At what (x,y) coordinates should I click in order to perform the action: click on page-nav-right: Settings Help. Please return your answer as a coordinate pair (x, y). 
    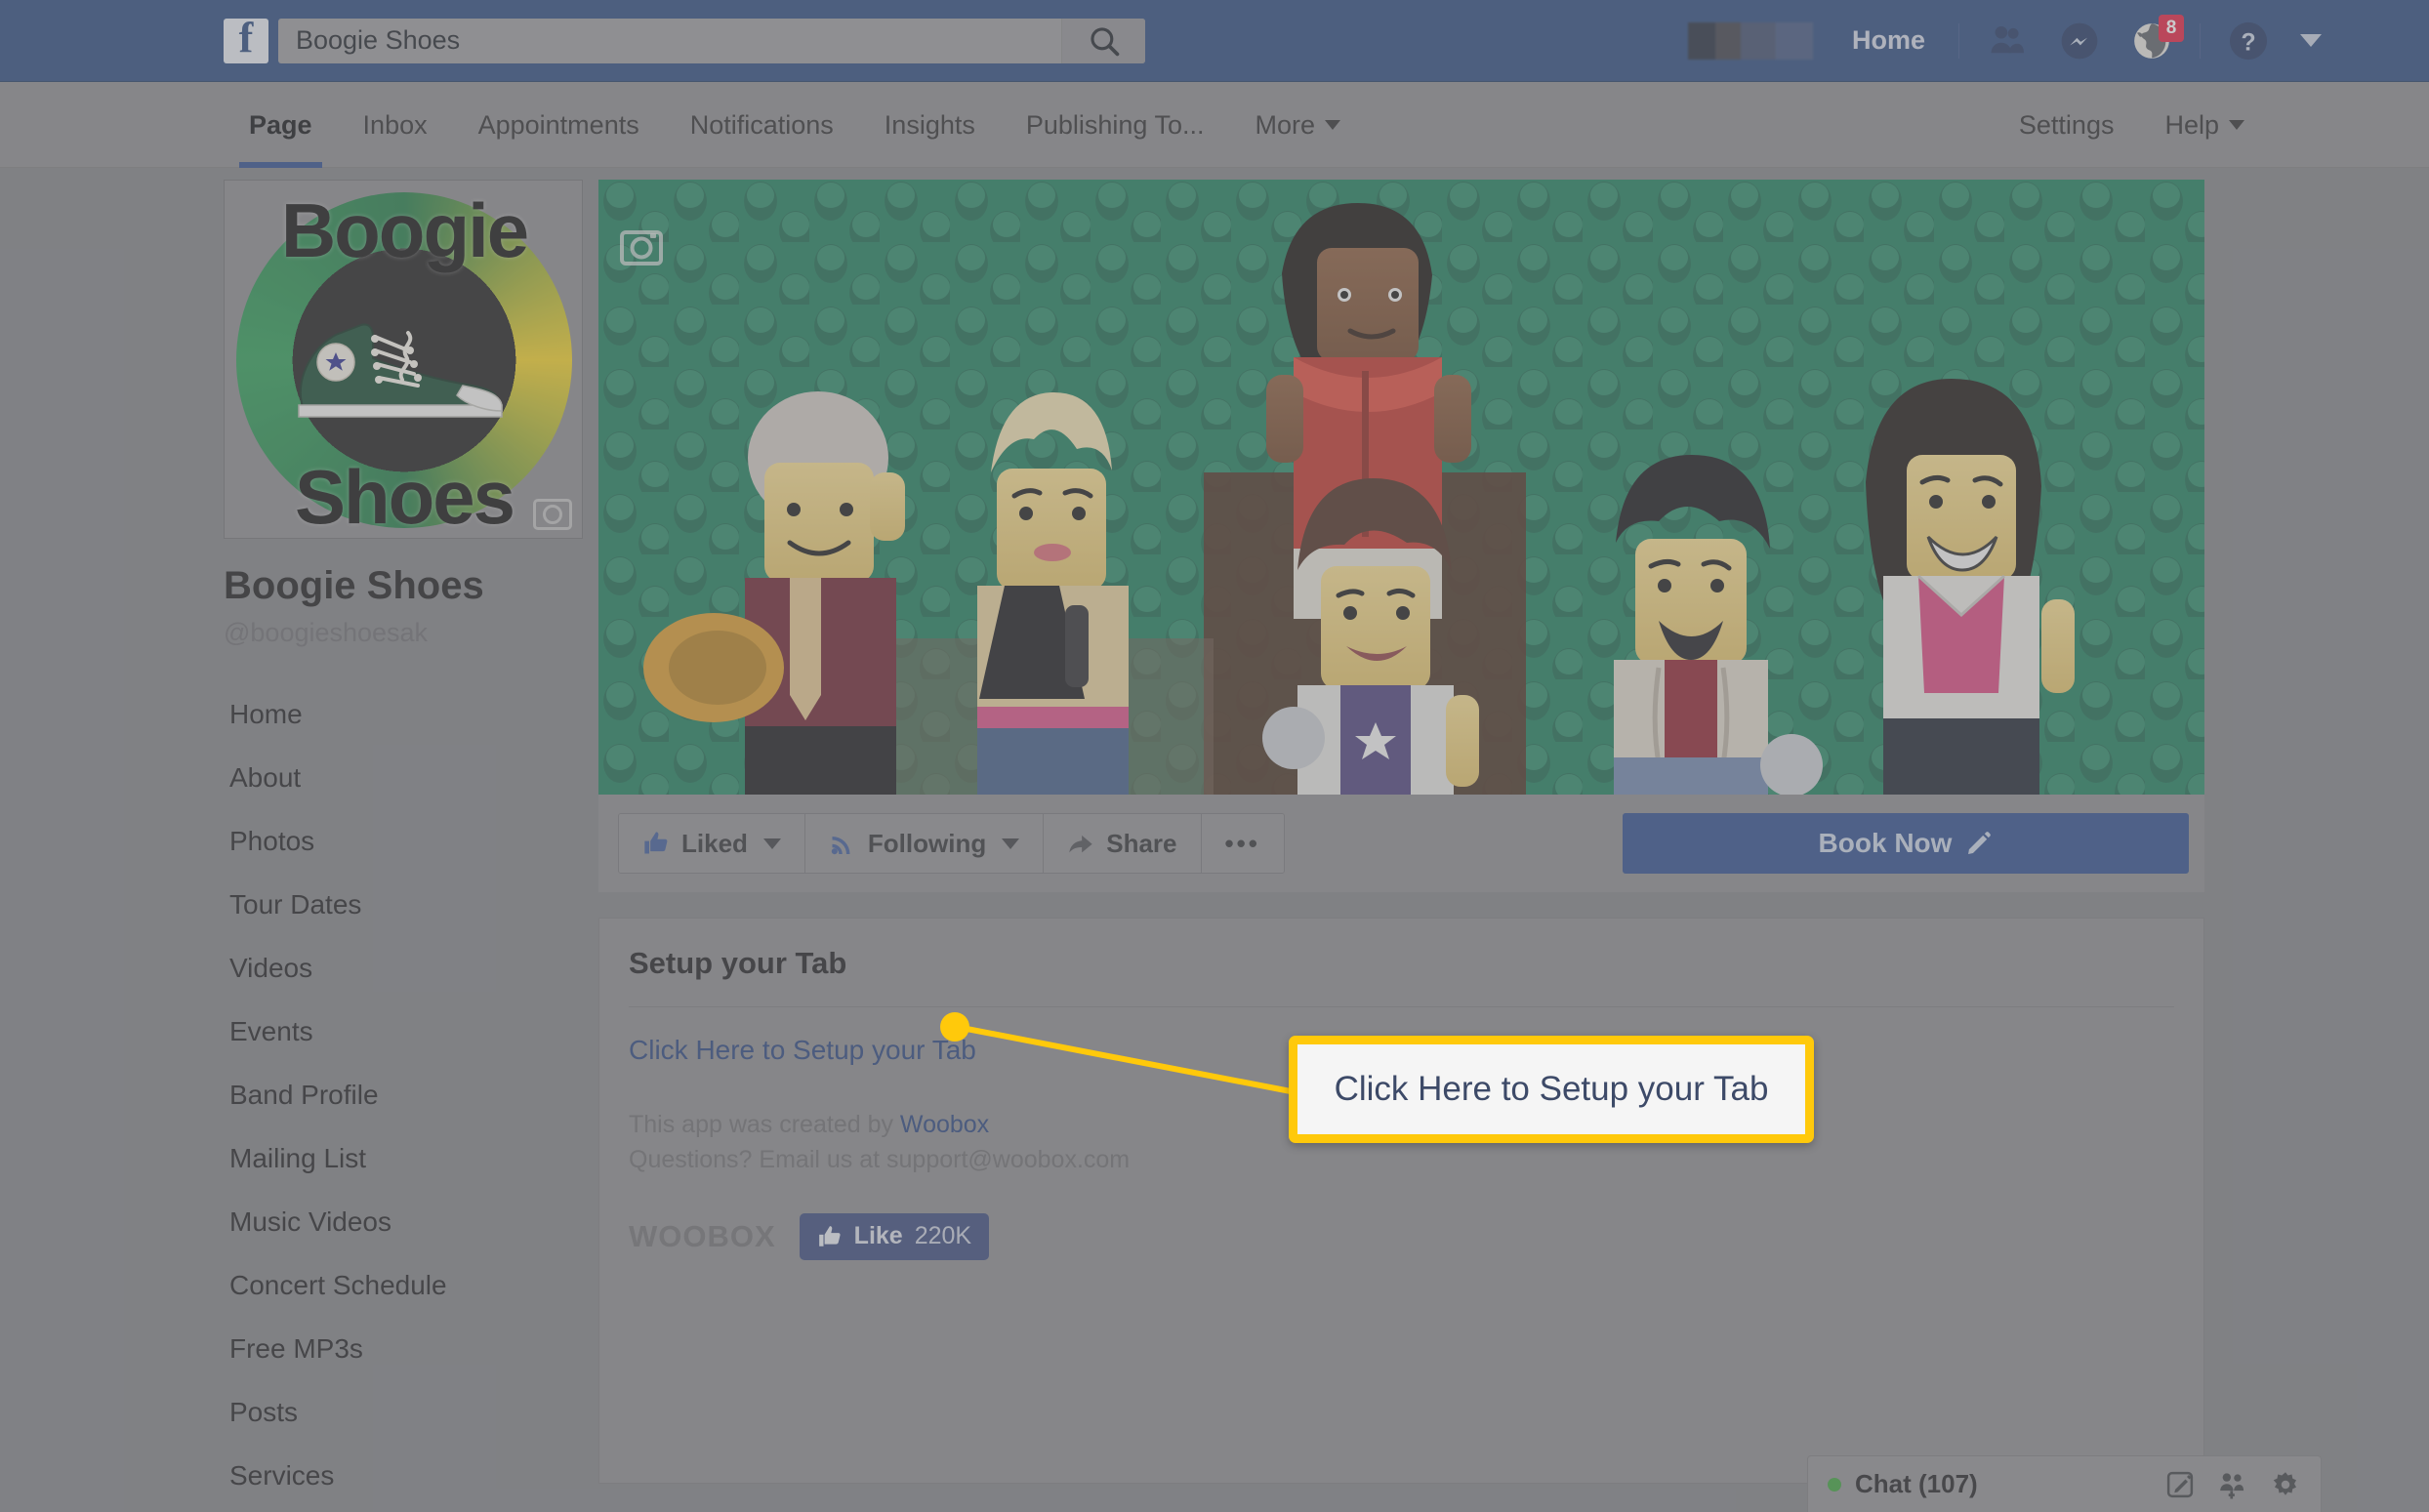
    Looking at the image, I should click on (2211, 124).